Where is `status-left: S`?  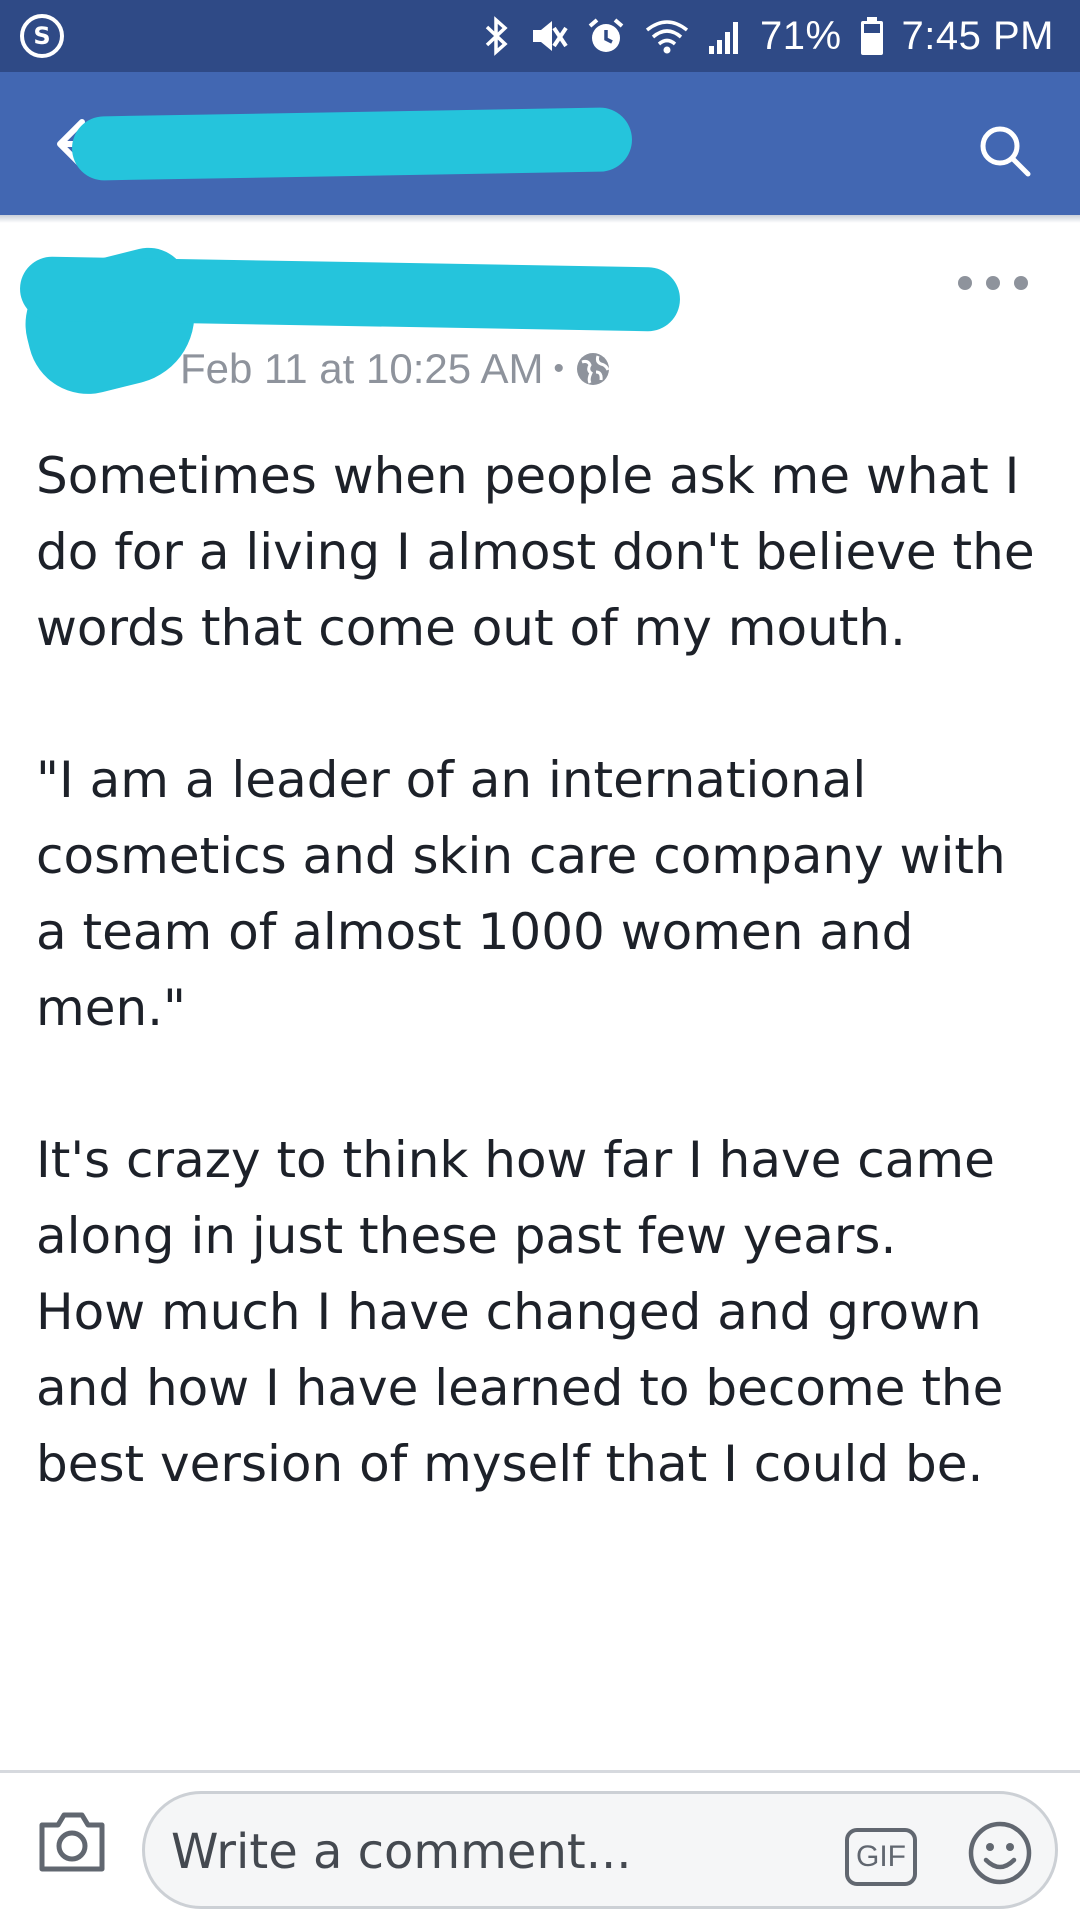
status-left: S is located at coordinates (42, 36).